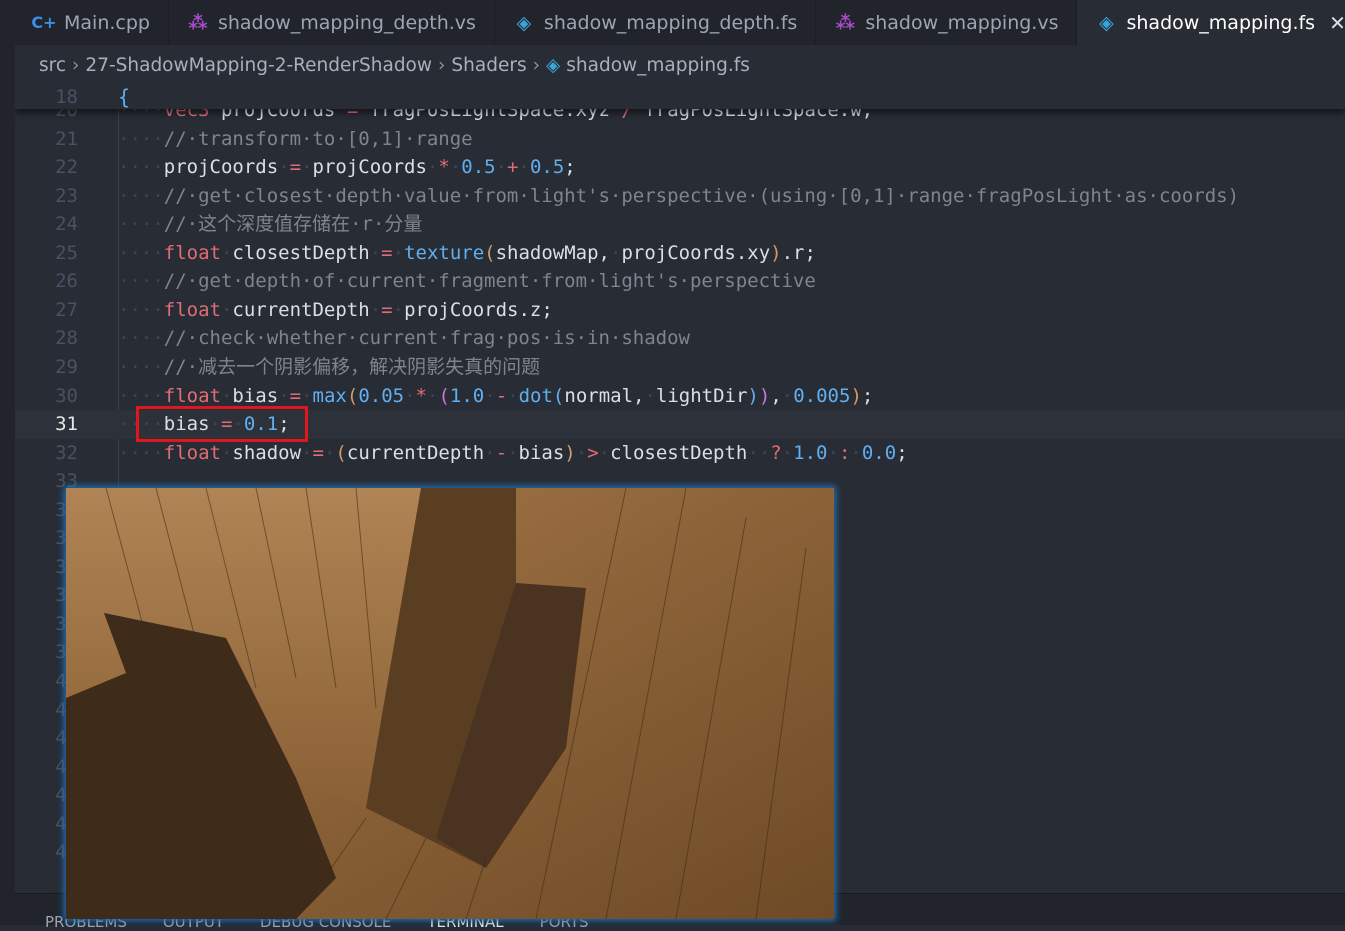 This screenshot has height=931, width=1345. Describe the element at coordinates (7, 462) in the screenshot. I see `activity-bar` at that location.